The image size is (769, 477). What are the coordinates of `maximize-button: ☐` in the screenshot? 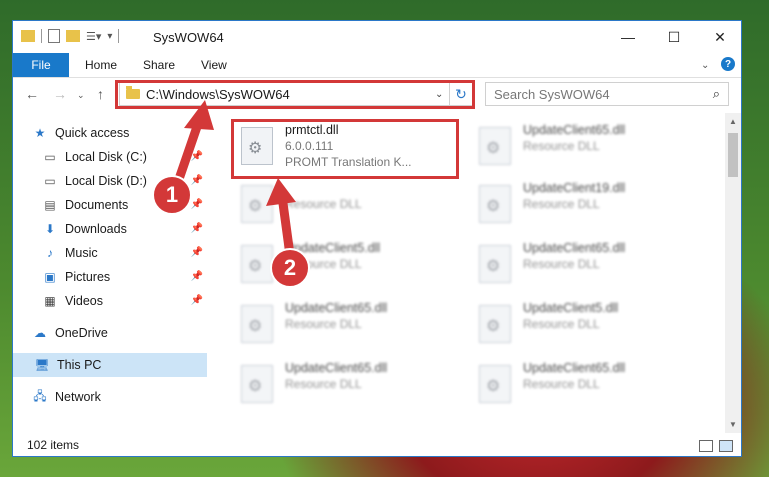 It's located at (674, 37).